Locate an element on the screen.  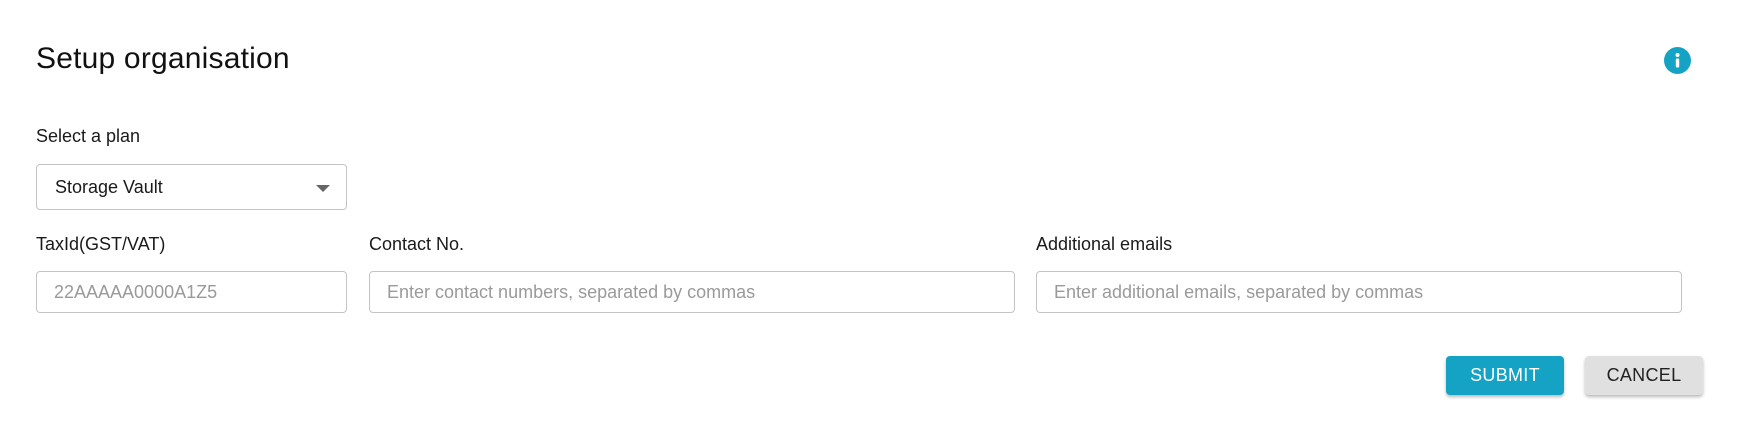
cancel-button: CANCEL is located at coordinates (1644, 375).